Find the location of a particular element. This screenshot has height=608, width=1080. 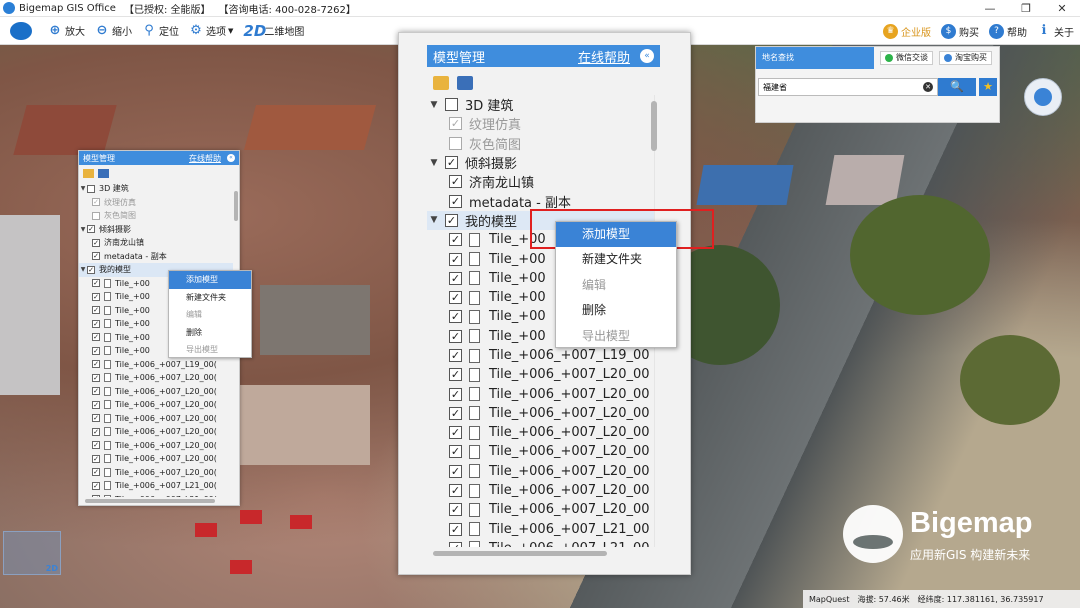

enterprise-button: ♛ 企业版 is located at coordinates (907, 31).